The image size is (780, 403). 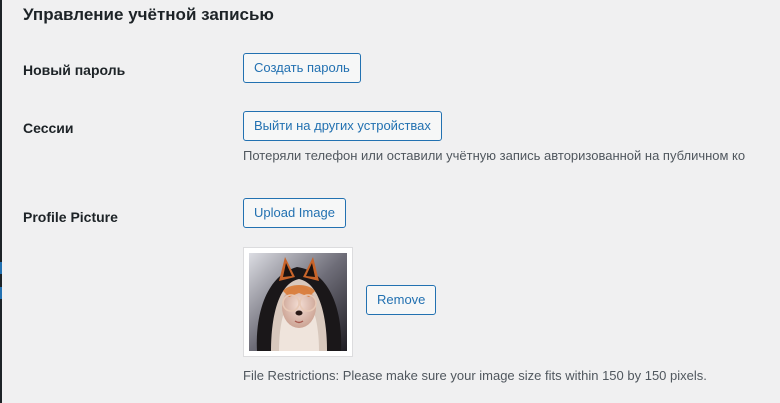 I want to click on upload-image-button: Upload Image, so click(x=294, y=213).